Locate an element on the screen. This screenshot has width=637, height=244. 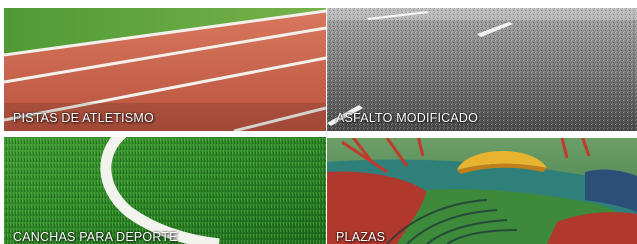
tile-label: PISTAS DE ATLETISMO is located at coordinates (83, 118).